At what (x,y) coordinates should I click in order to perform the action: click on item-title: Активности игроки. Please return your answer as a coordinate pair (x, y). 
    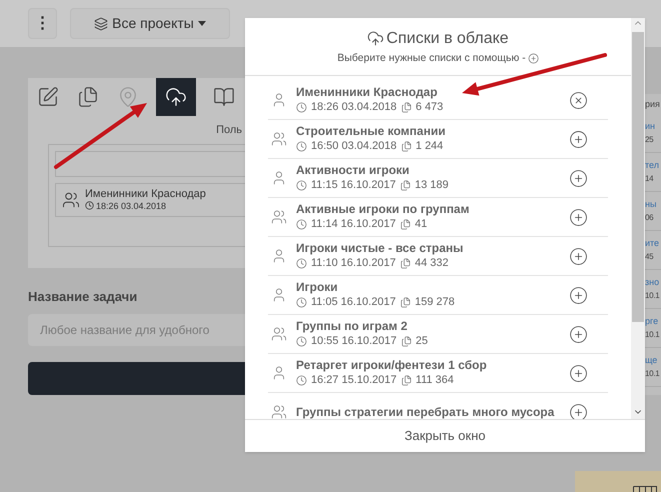
    Looking at the image, I should click on (353, 170).